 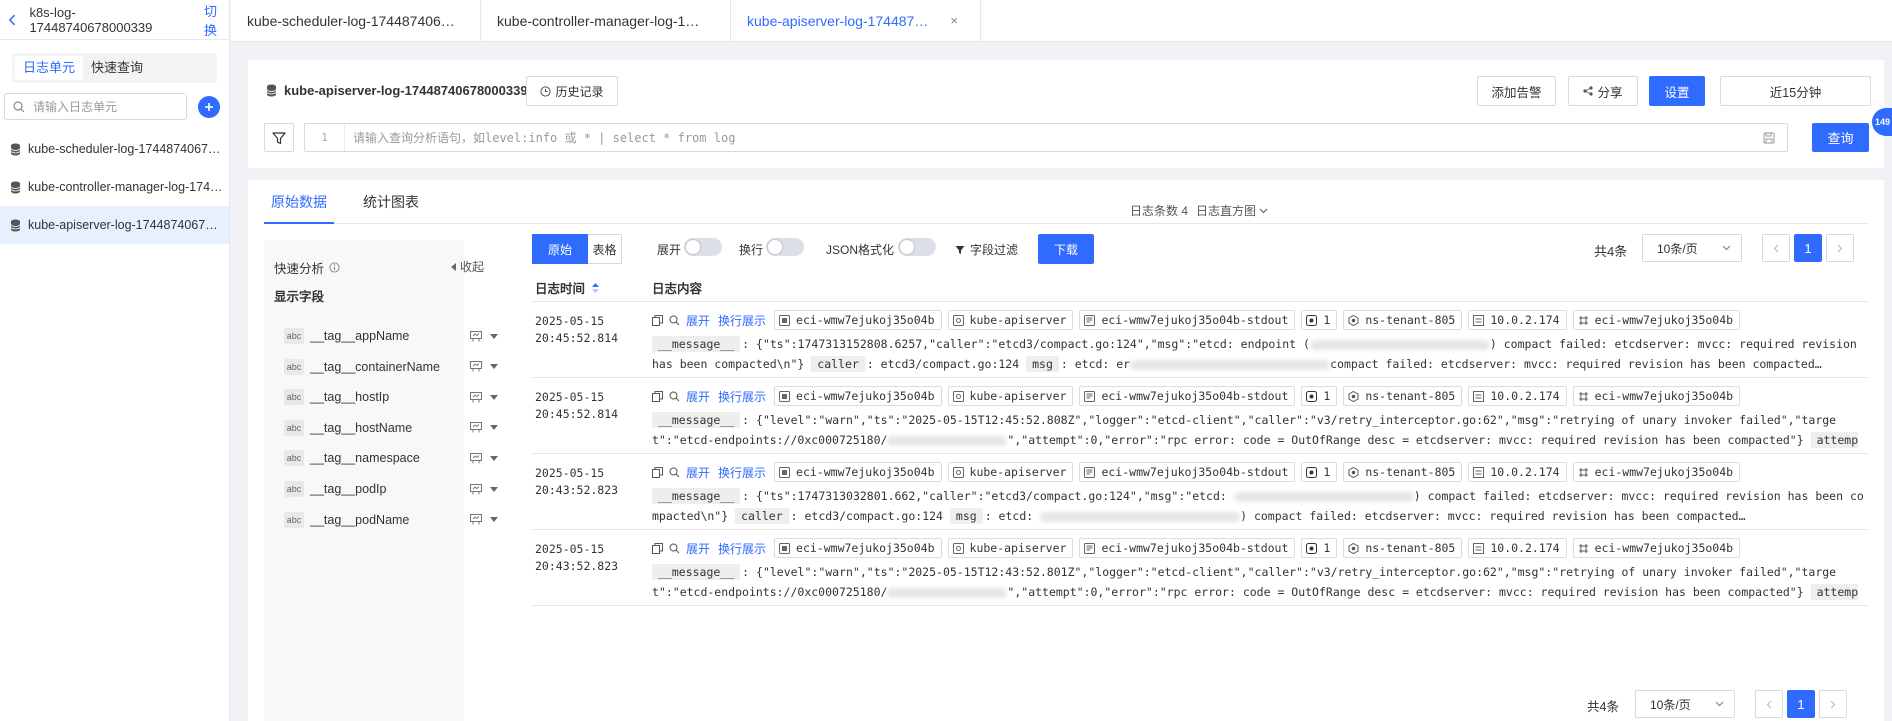 What do you see at coordinates (395, 489) in the screenshot?
I see `field-row: abc __tag__podIp` at bounding box center [395, 489].